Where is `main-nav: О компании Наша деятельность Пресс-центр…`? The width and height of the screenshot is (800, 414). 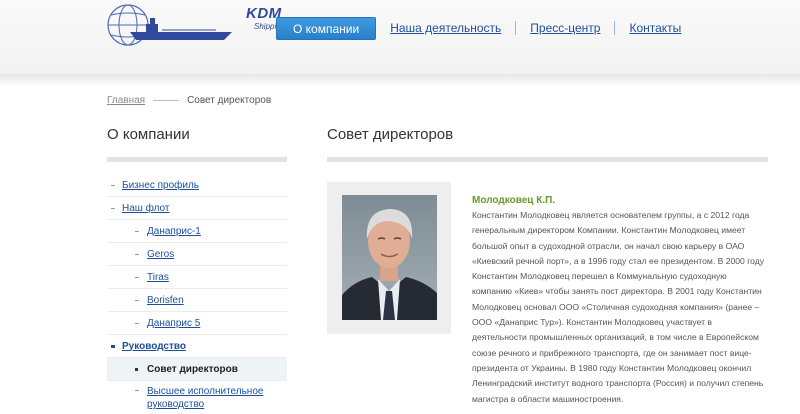 main-nav: О компании Наша деятельность Пресс-центр… is located at coordinates (485, 28).